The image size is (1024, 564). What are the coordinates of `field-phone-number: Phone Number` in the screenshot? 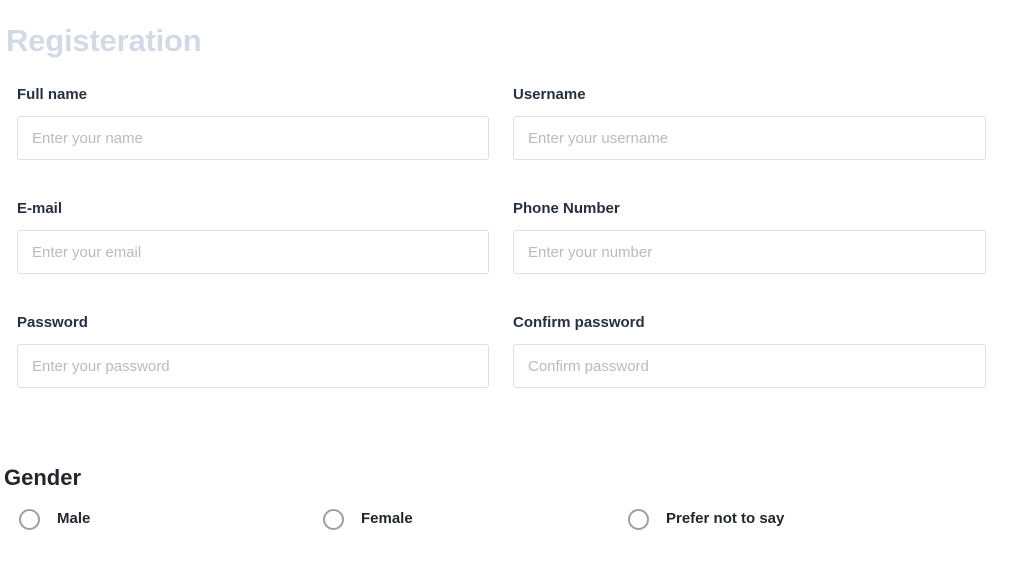 It's located at (749, 237).